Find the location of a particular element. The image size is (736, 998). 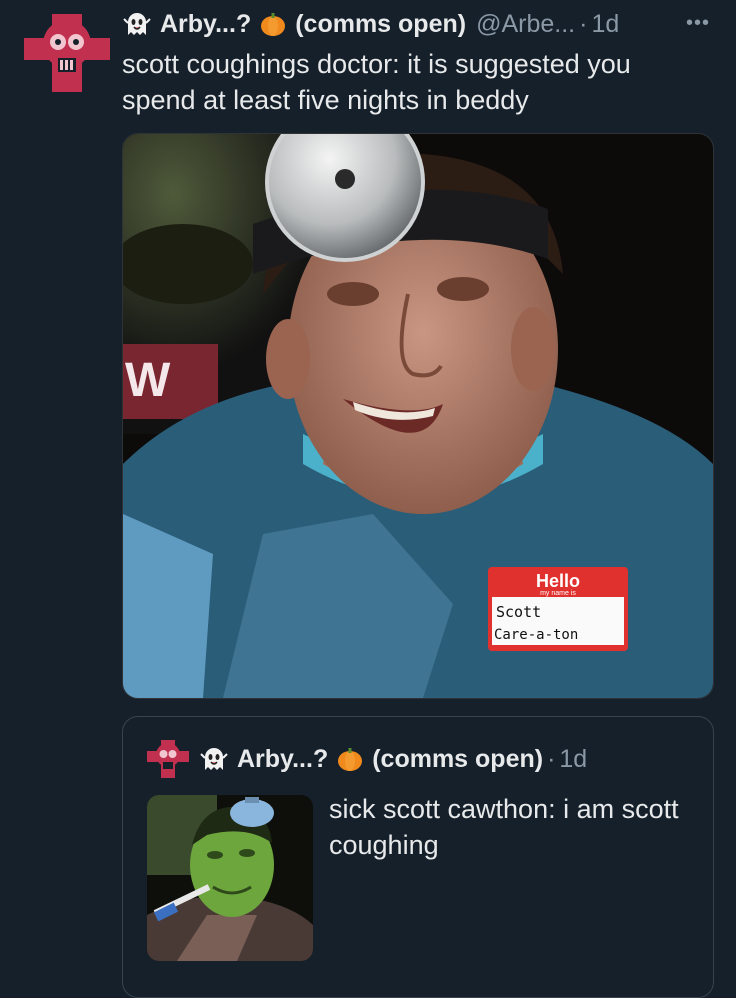

author-suffix: (comms open) is located at coordinates (380, 24).